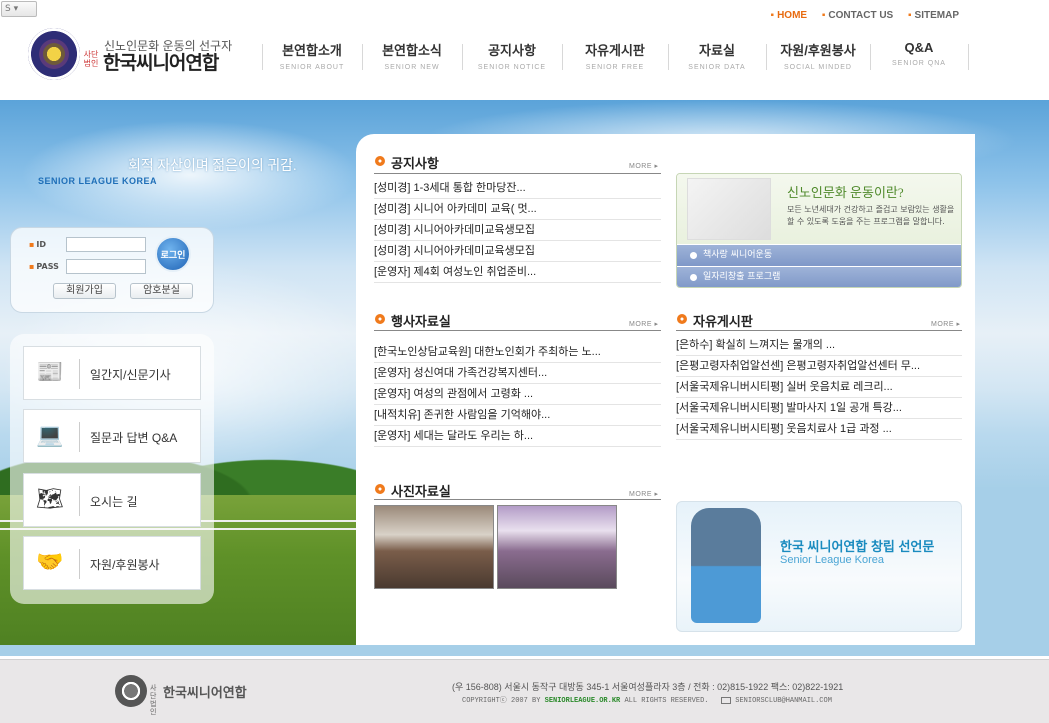 The image size is (1049, 723). Describe the element at coordinates (783, 701) in the screenshot. I see `footer-email-link: SENIORSCLUB@HANMAIL.COM` at that location.